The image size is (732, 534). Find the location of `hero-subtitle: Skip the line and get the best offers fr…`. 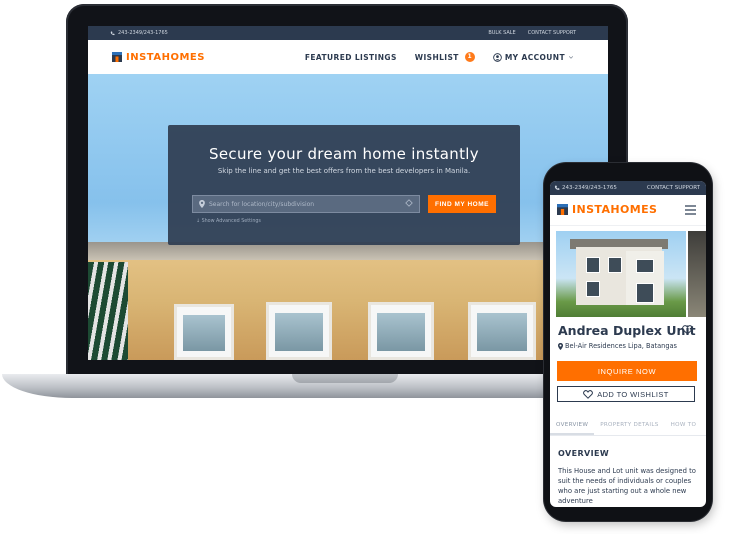

hero-subtitle: Skip the line and get the best offers fr… is located at coordinates (344, 171).